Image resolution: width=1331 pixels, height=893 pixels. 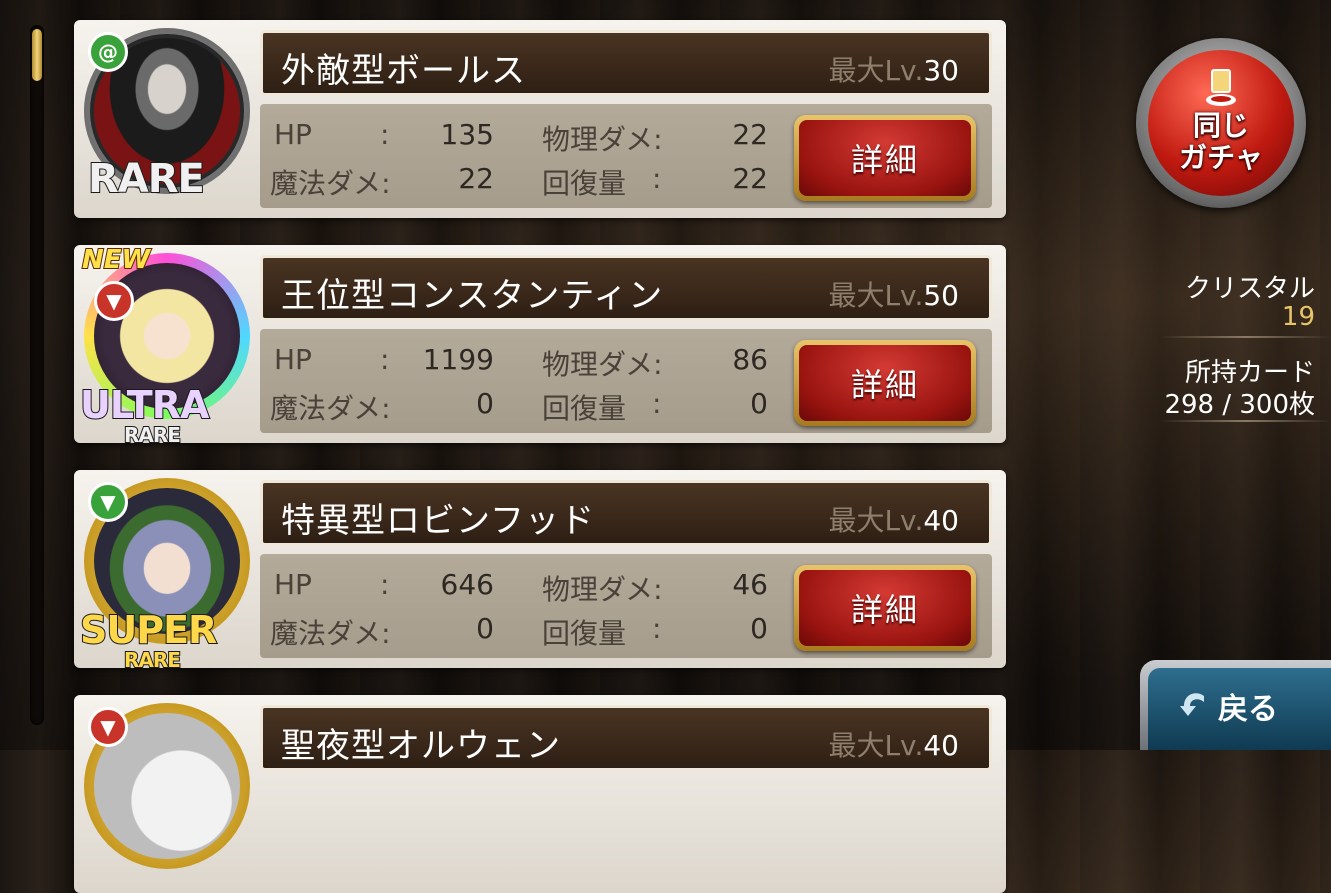 I want to click on card-avatar: ▼, so click(x=167, y=786).